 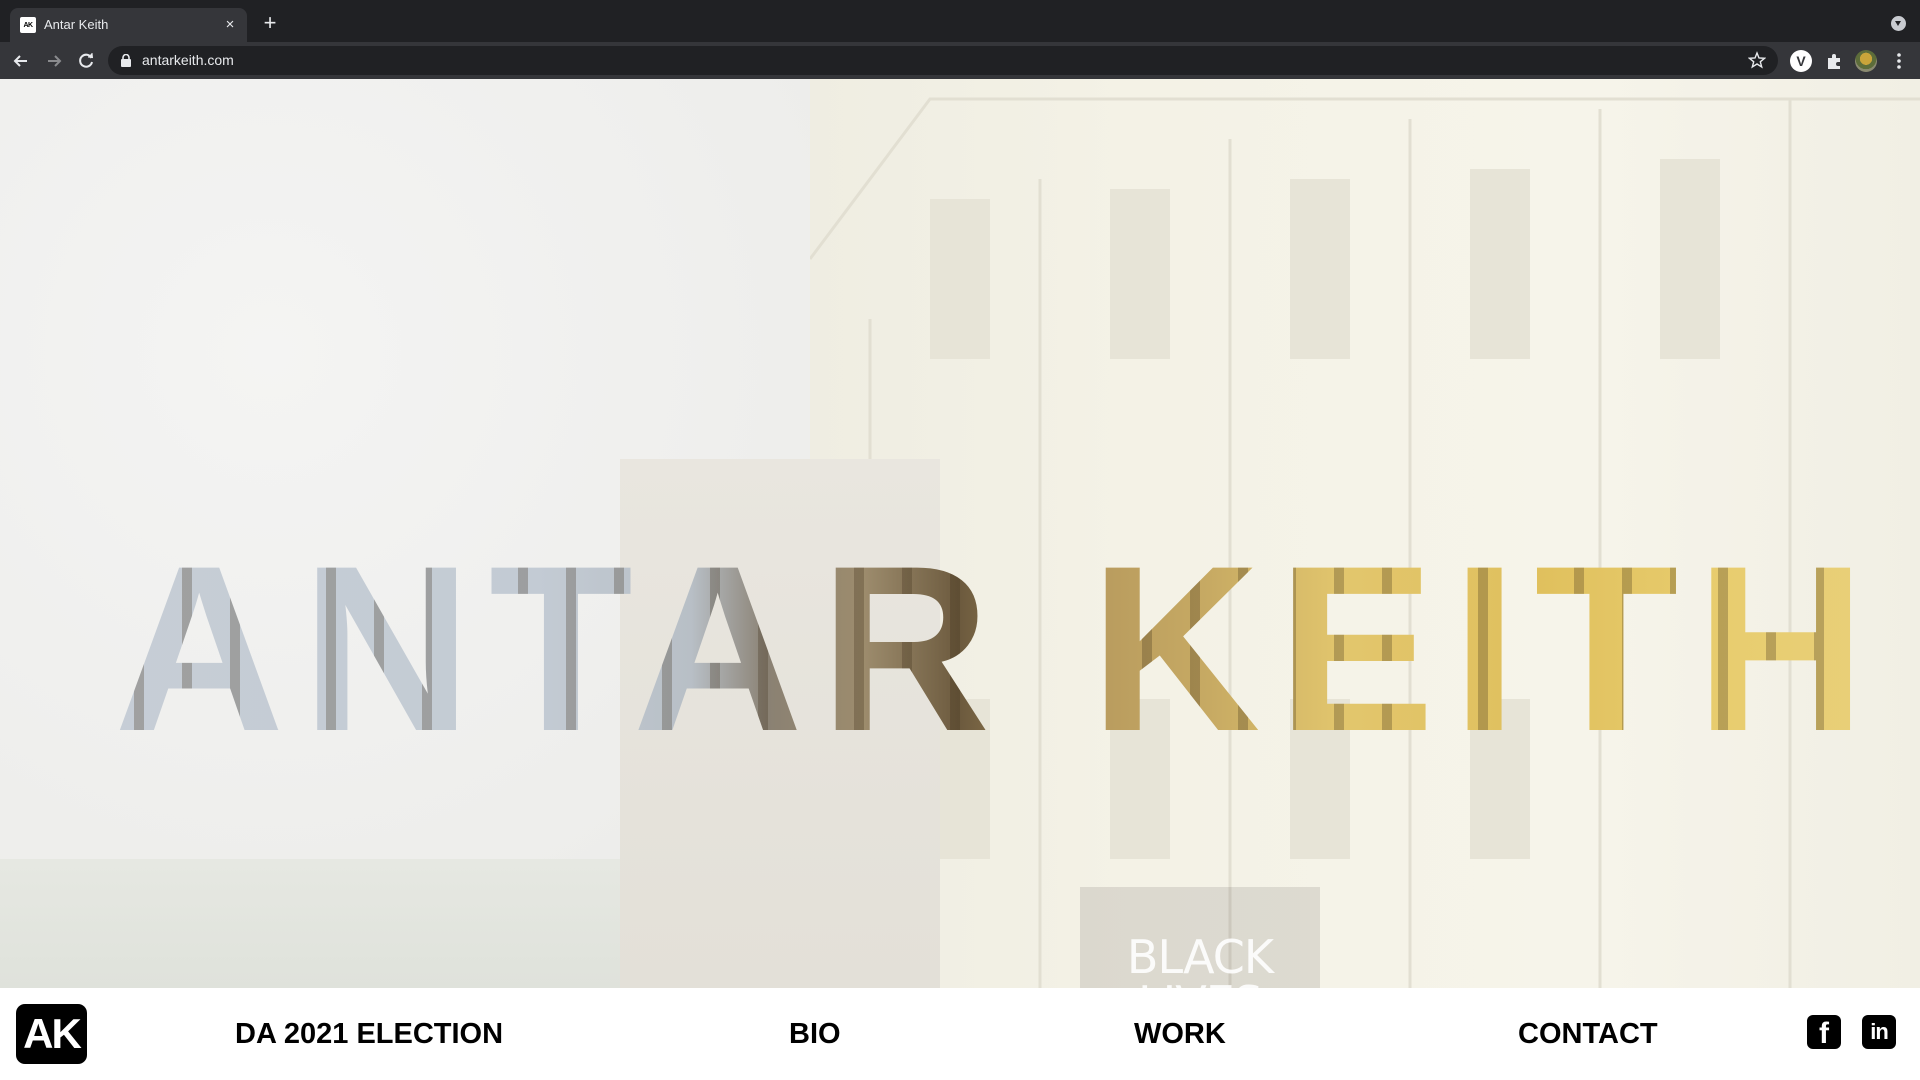 What do you see at coordinates (76, 24) in the screenshot?
I see `tab-title: Antar Keith` at bounding box center [76, 24].